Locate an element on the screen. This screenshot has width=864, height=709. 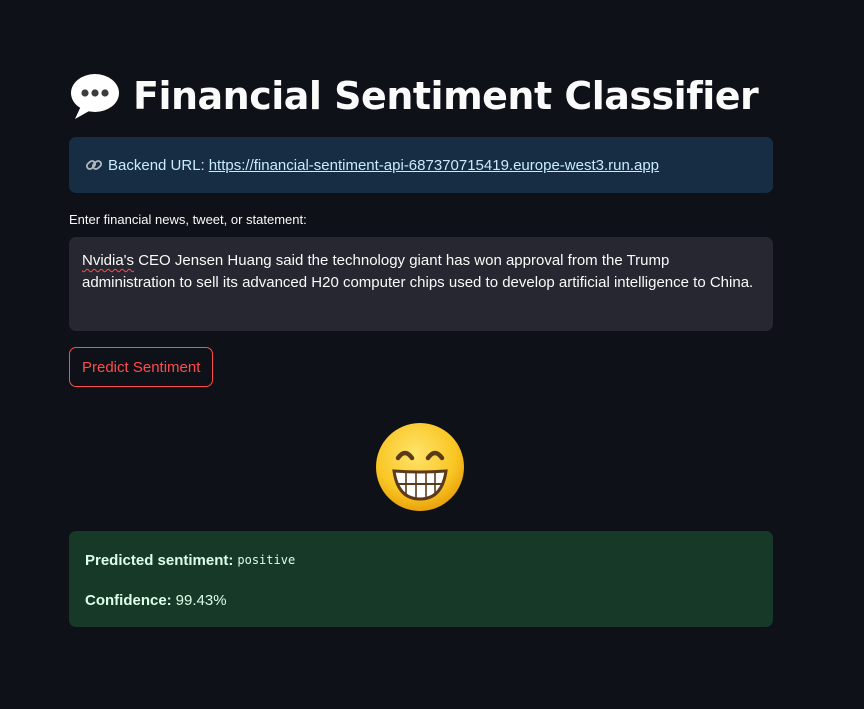
sentiment-row: Predicted sentiment: positive is located at coordinates (421, 560).